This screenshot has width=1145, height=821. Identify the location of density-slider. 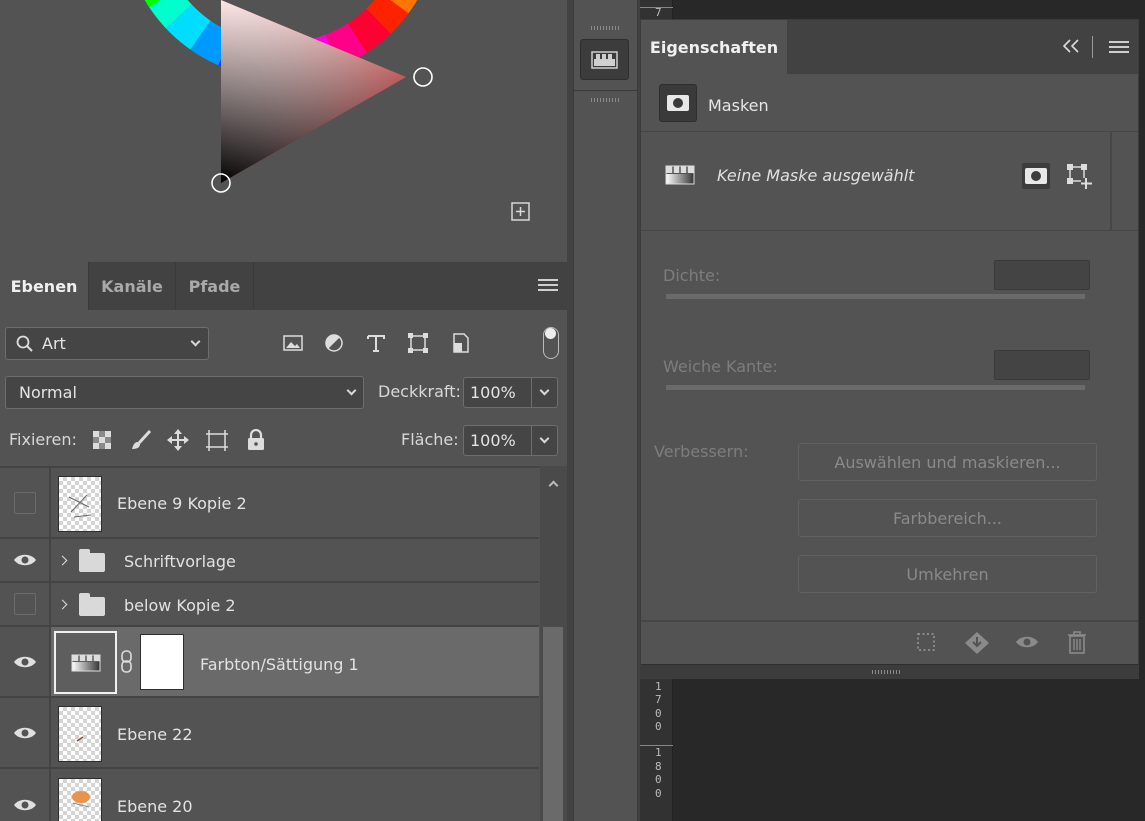
(875, 296).